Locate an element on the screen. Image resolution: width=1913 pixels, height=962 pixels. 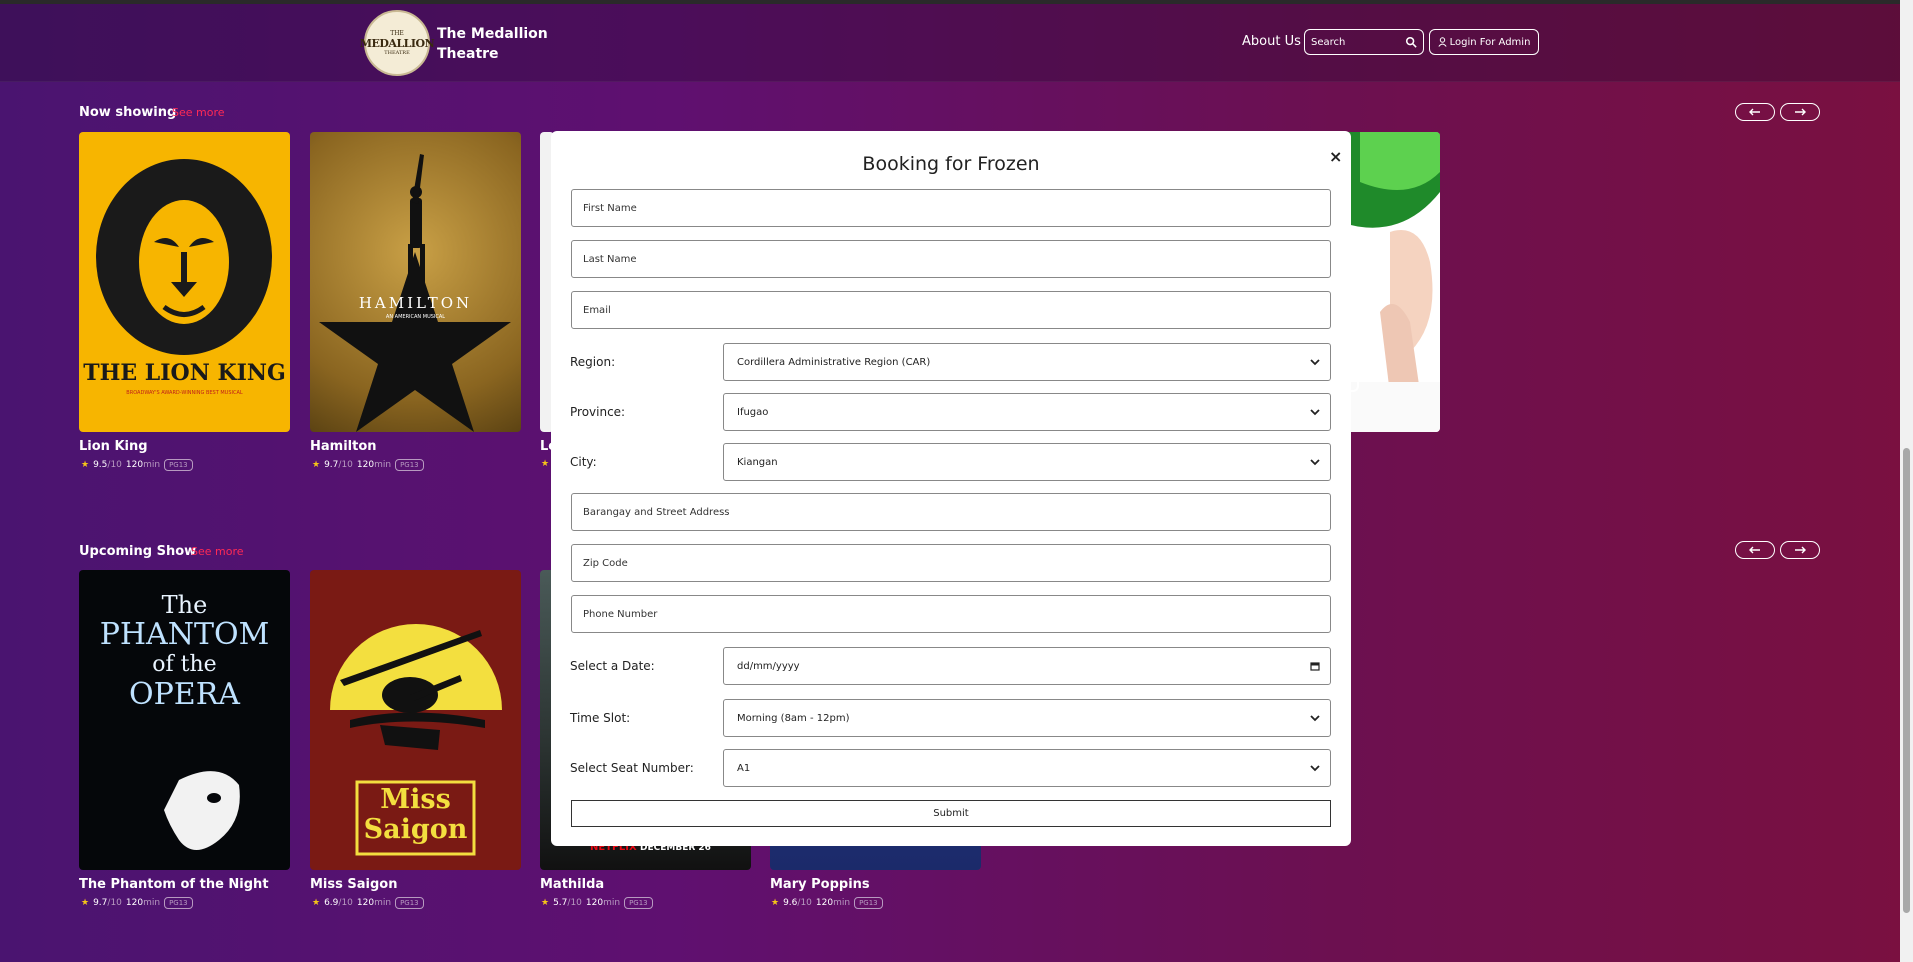
first-name-input is located at coordinates (951, 208).